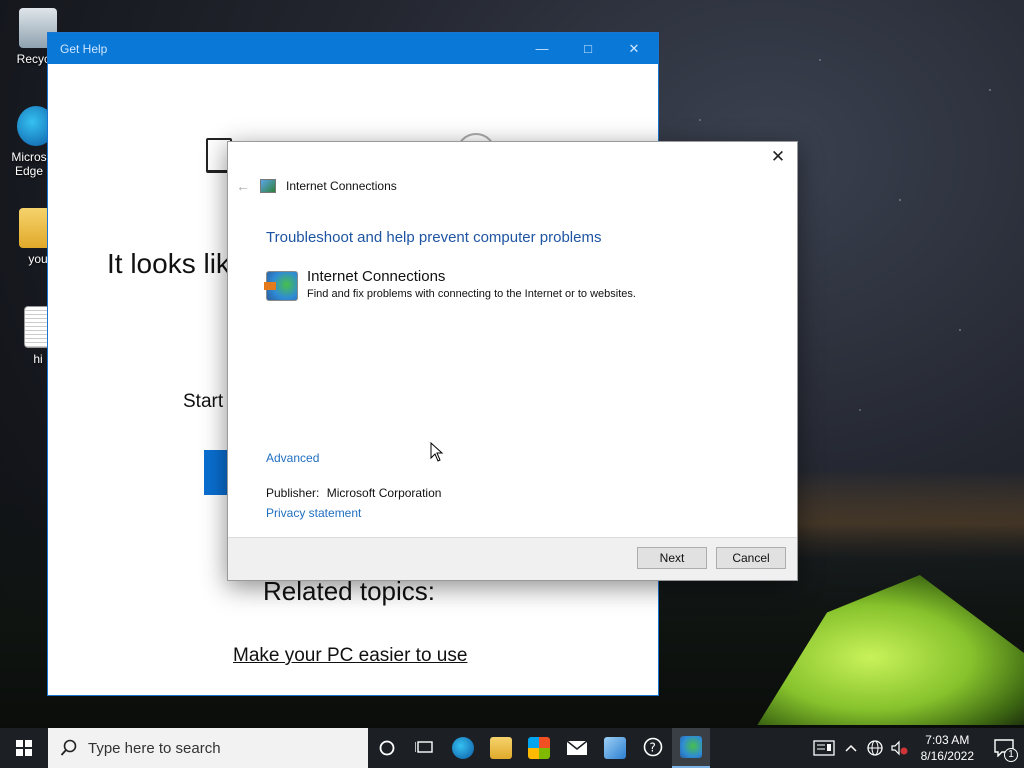 This screenshot has height=768, width=1024. I want to click on show-hidden-icons-button, so click(851, 748).